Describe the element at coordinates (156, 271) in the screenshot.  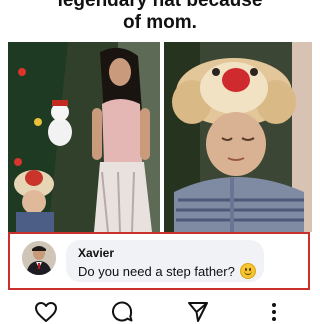
I see `comment-text-content: Do you need a step father?` at that location.